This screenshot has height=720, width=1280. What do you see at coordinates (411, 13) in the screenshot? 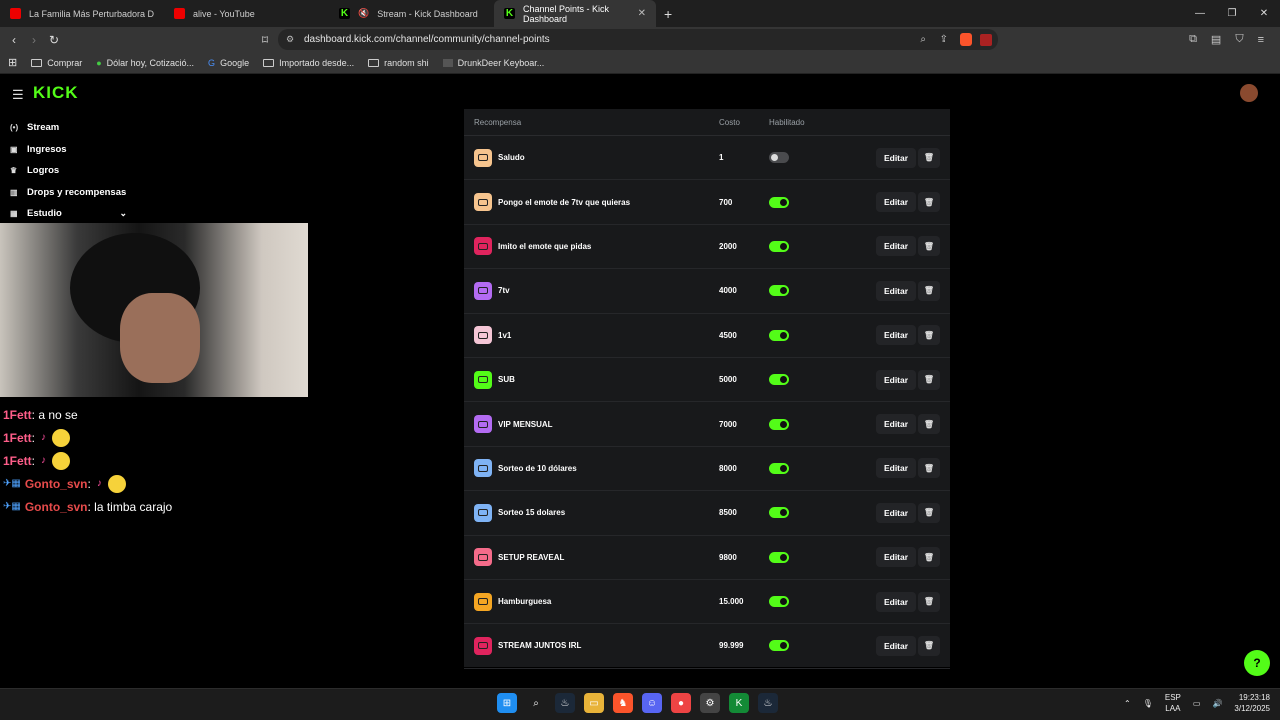
I see `tab-stream-dashboard: K 🔇 Stream - Kick Dashboard` at bounding box center [411, 13].